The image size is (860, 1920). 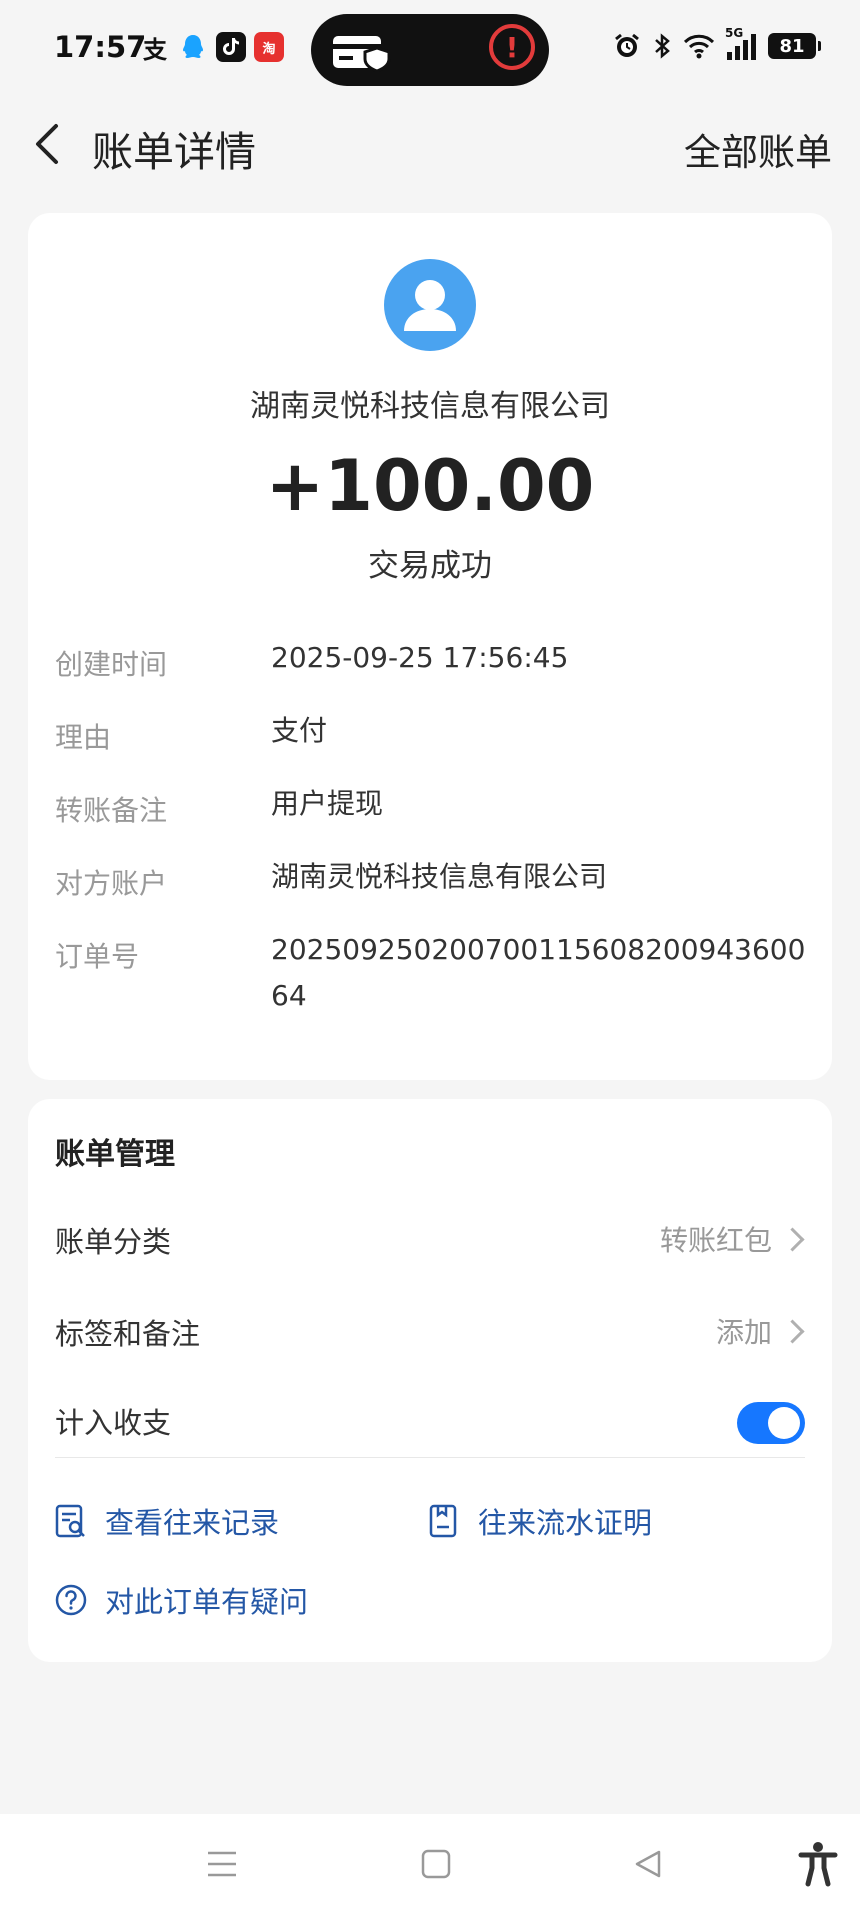 I want to click on view-records-label: 查看往来记录, so click(x=192, y=1523).